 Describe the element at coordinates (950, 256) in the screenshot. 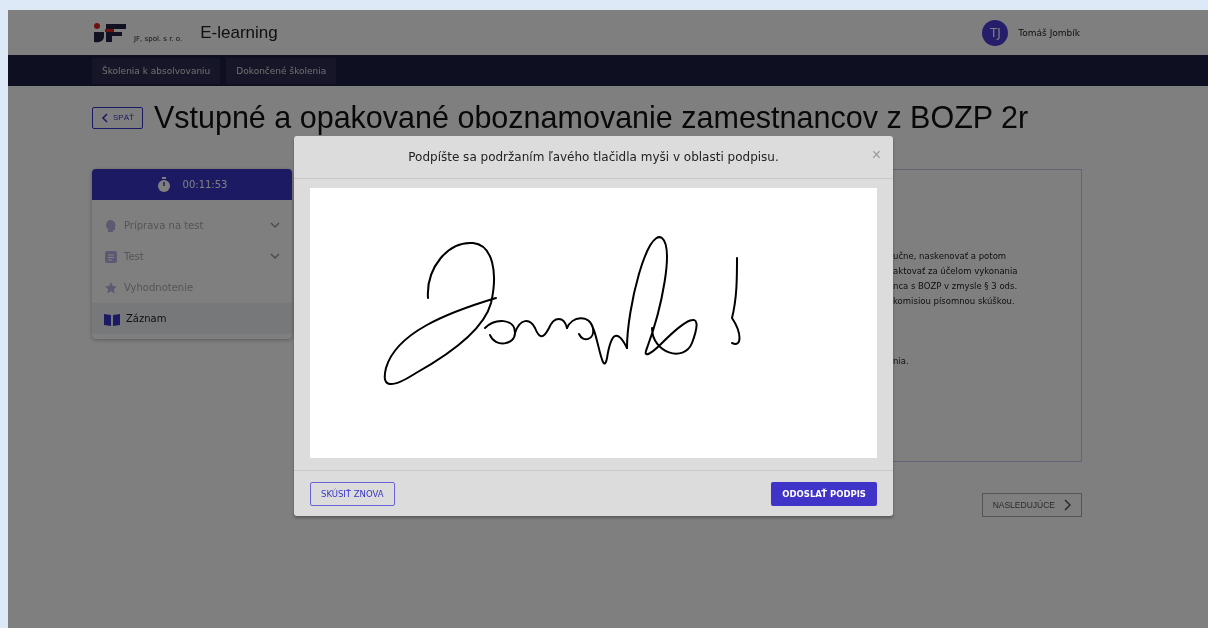

I see `content-text: učne, naskenovať a potom` at that location.